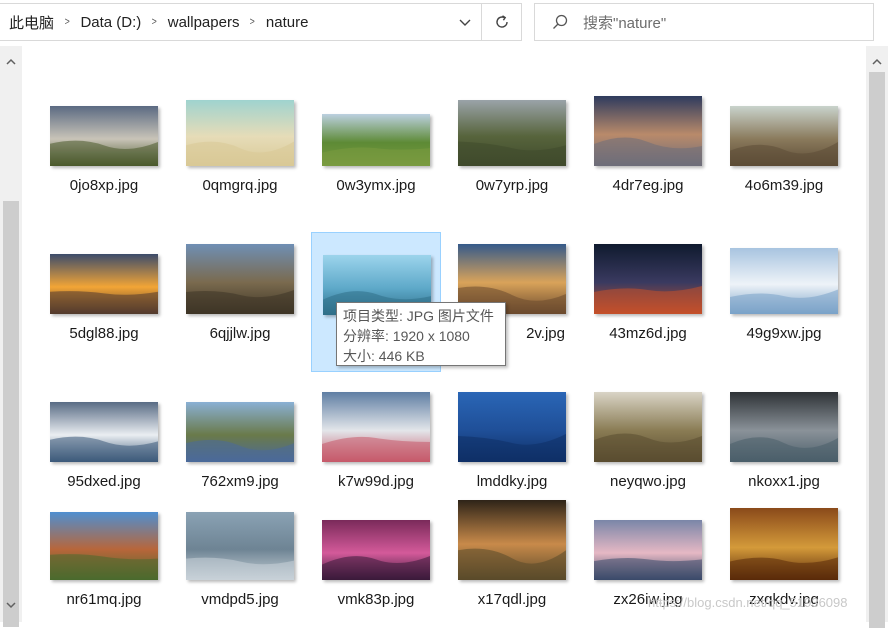  Describe the element at coordinates (704, 22) in the screenshot. I see `search-box: 搜索"nature"` at that location.